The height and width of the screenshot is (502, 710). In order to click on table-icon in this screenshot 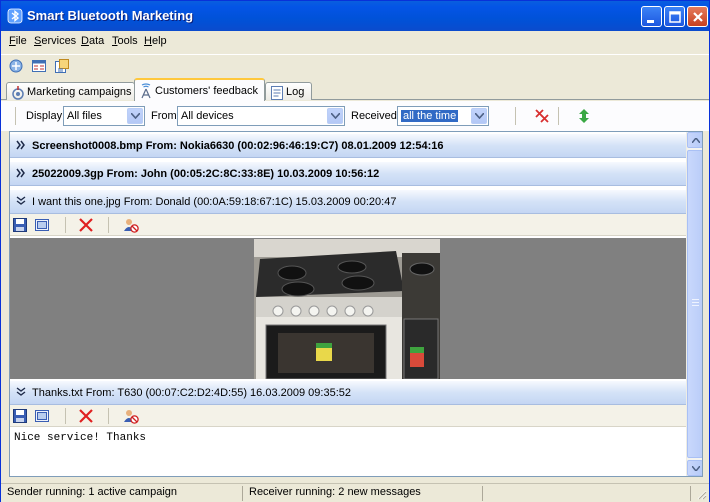, I will do `click(39, 66)`.